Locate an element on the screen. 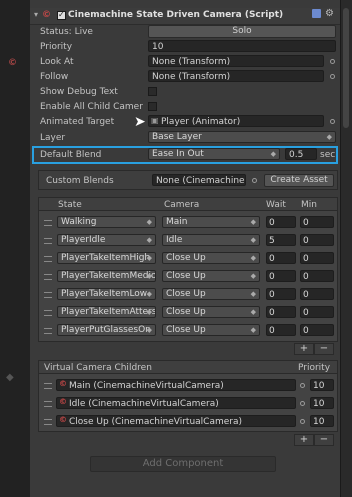 This screenshot has height=497, width=352. follow-label: Follow is located at coordinates (54, 77).